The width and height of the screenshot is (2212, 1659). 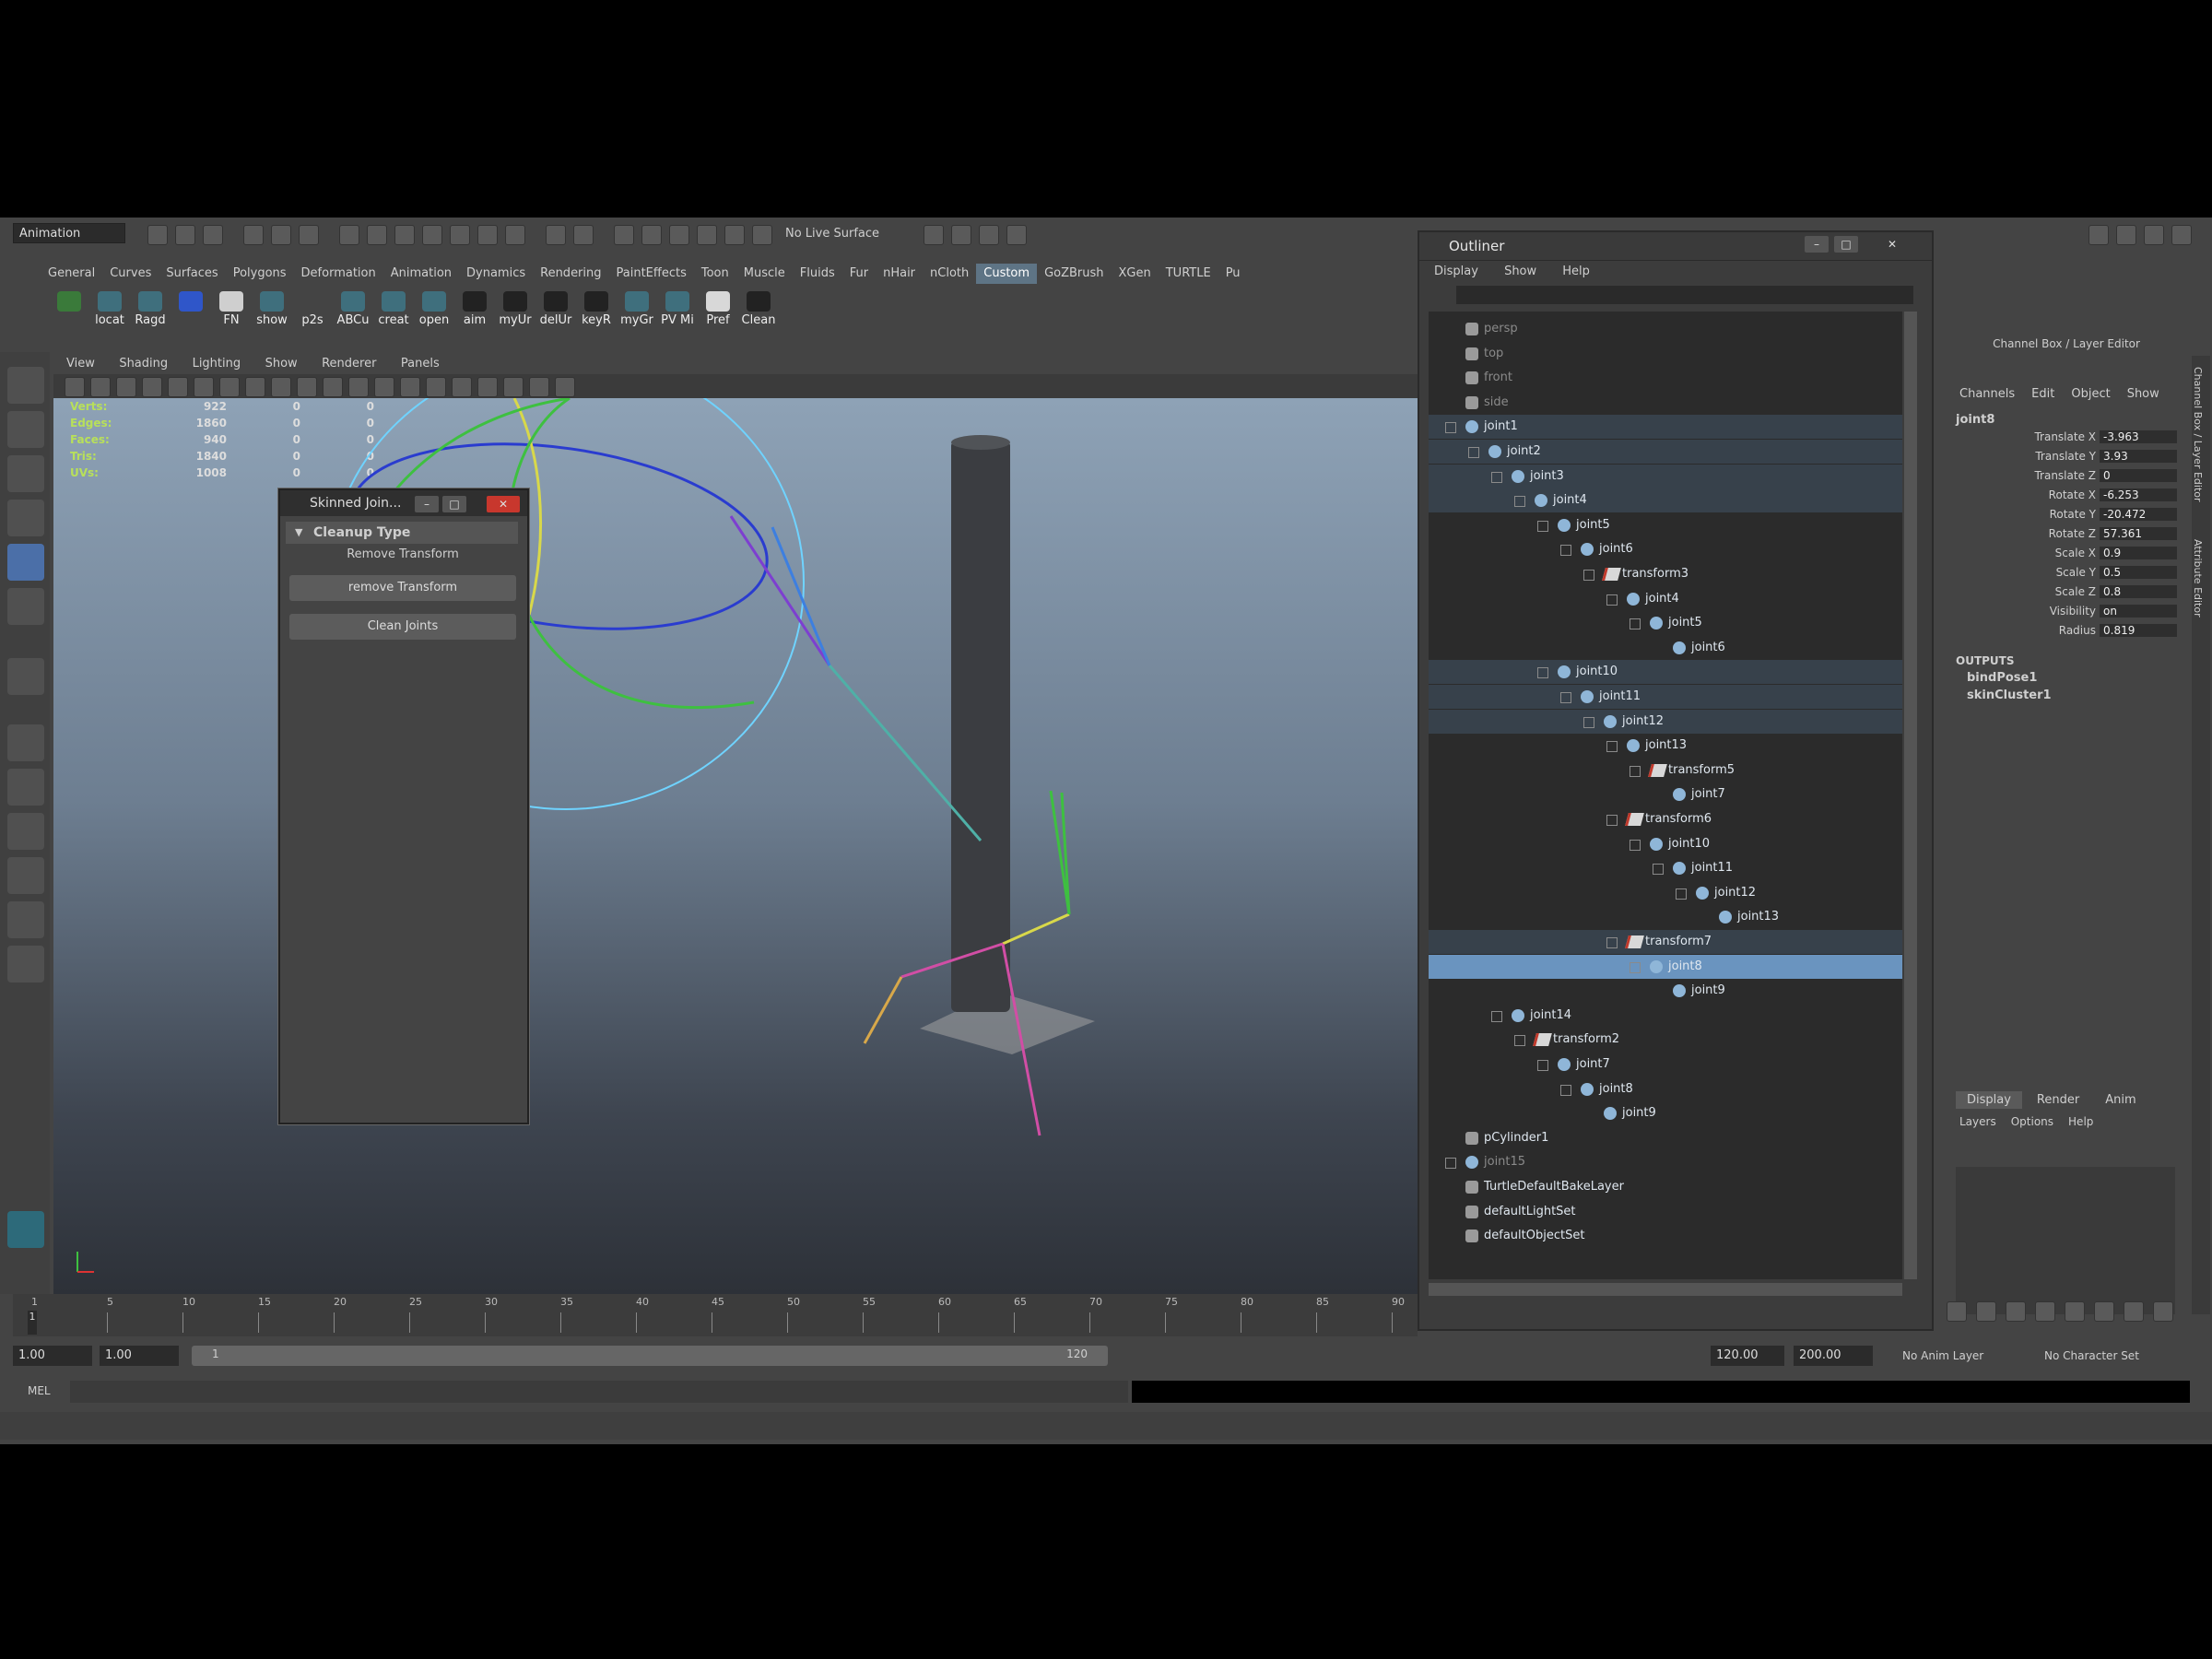 I want to click on remove-transform-button: remove Transform, so click(x=402, y=588).